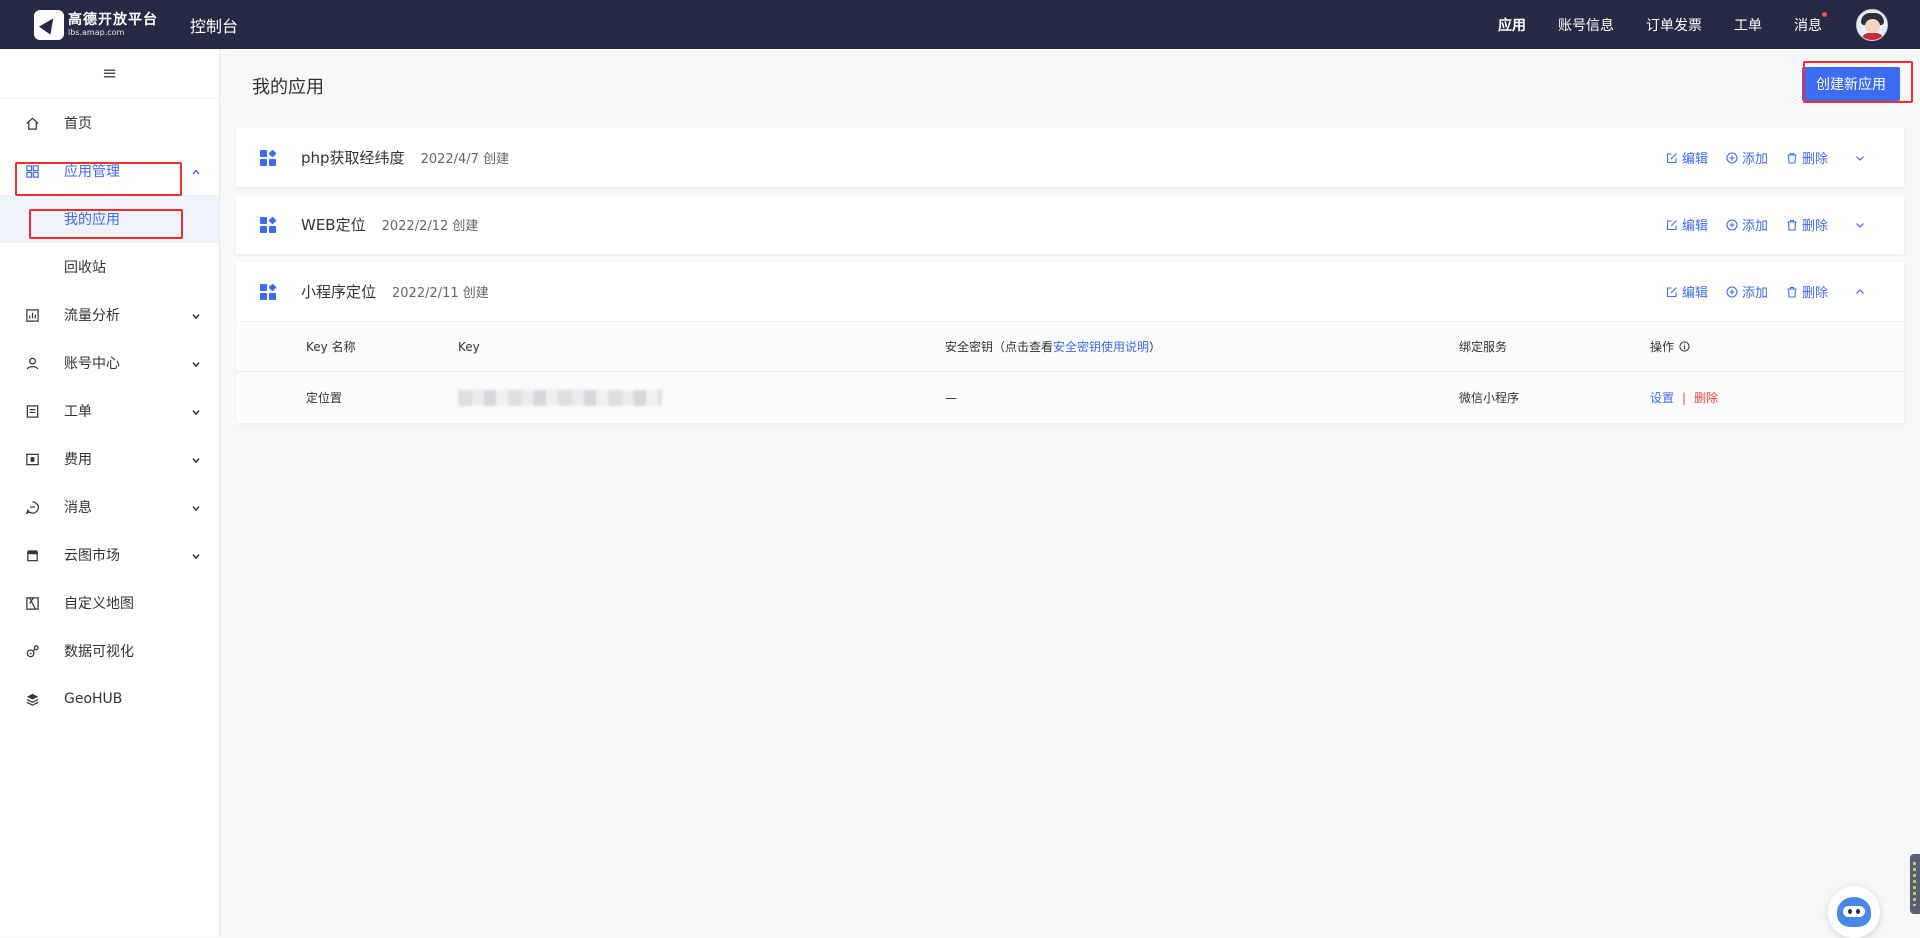  I want to click on layers-icon, so click(32, 699).